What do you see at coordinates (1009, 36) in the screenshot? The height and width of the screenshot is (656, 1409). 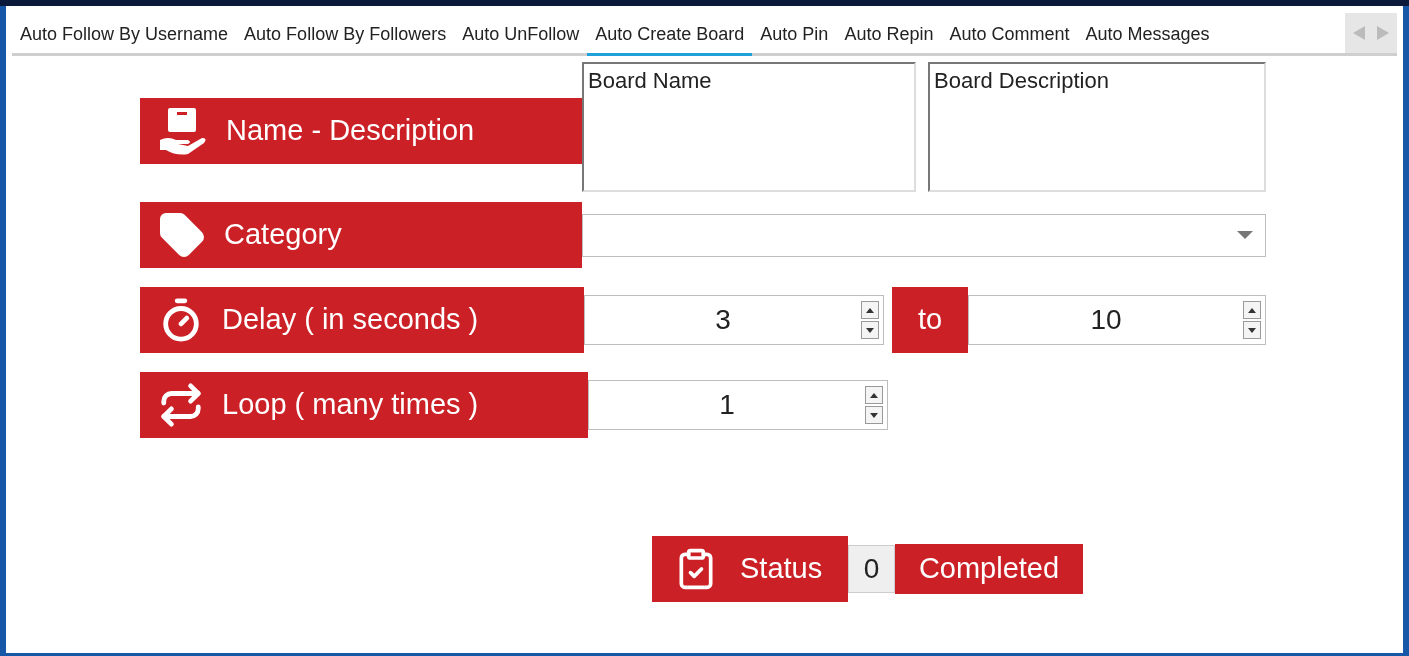 I see `tab: Auto Comment` at bounding box center [1009, 36].